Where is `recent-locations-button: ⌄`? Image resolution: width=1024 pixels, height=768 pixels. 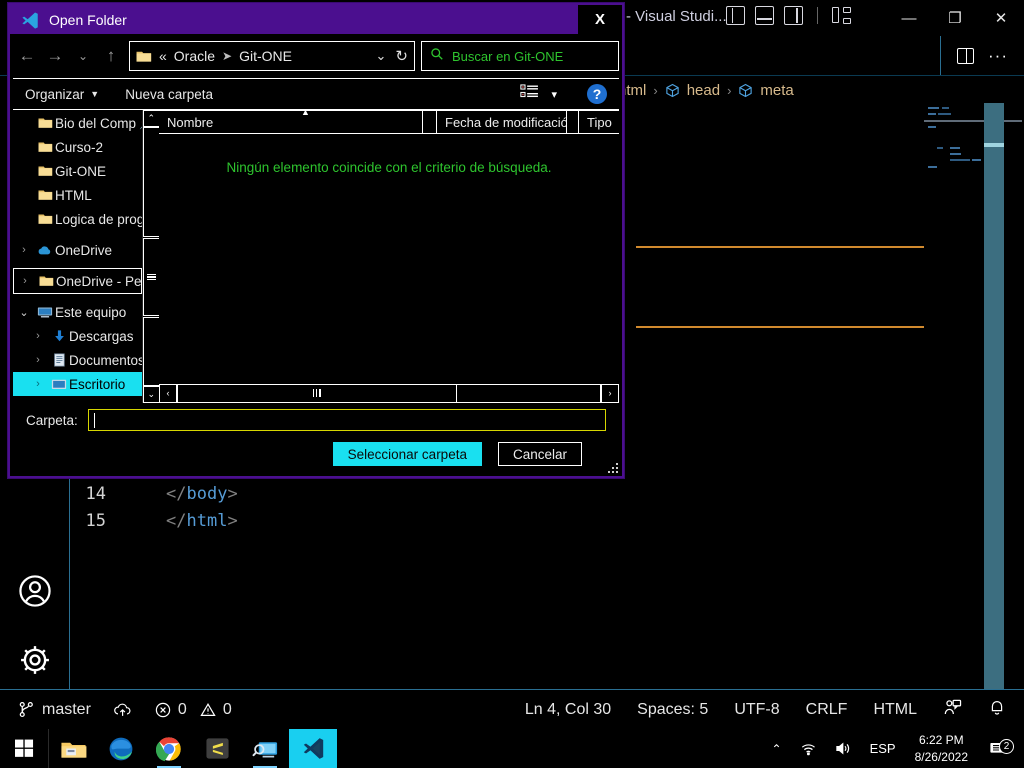 recent-locations-button: ⌄ is located at coordinates (83, 56).